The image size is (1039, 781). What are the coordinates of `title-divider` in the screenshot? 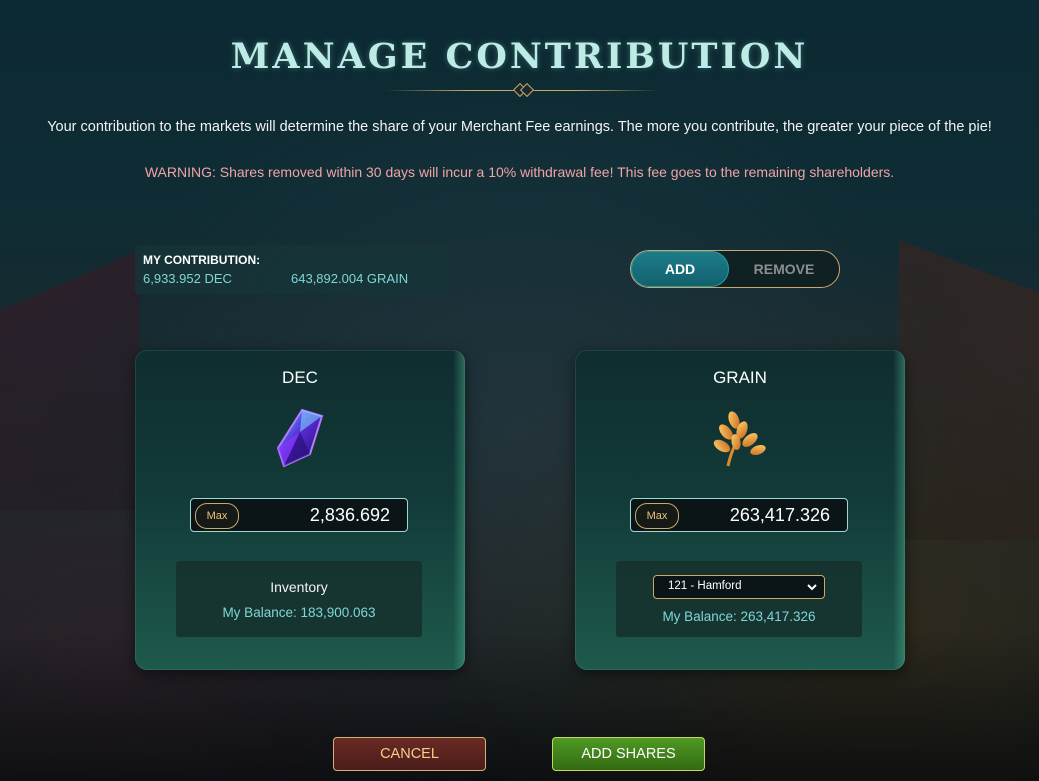 It's located at (522, 90).